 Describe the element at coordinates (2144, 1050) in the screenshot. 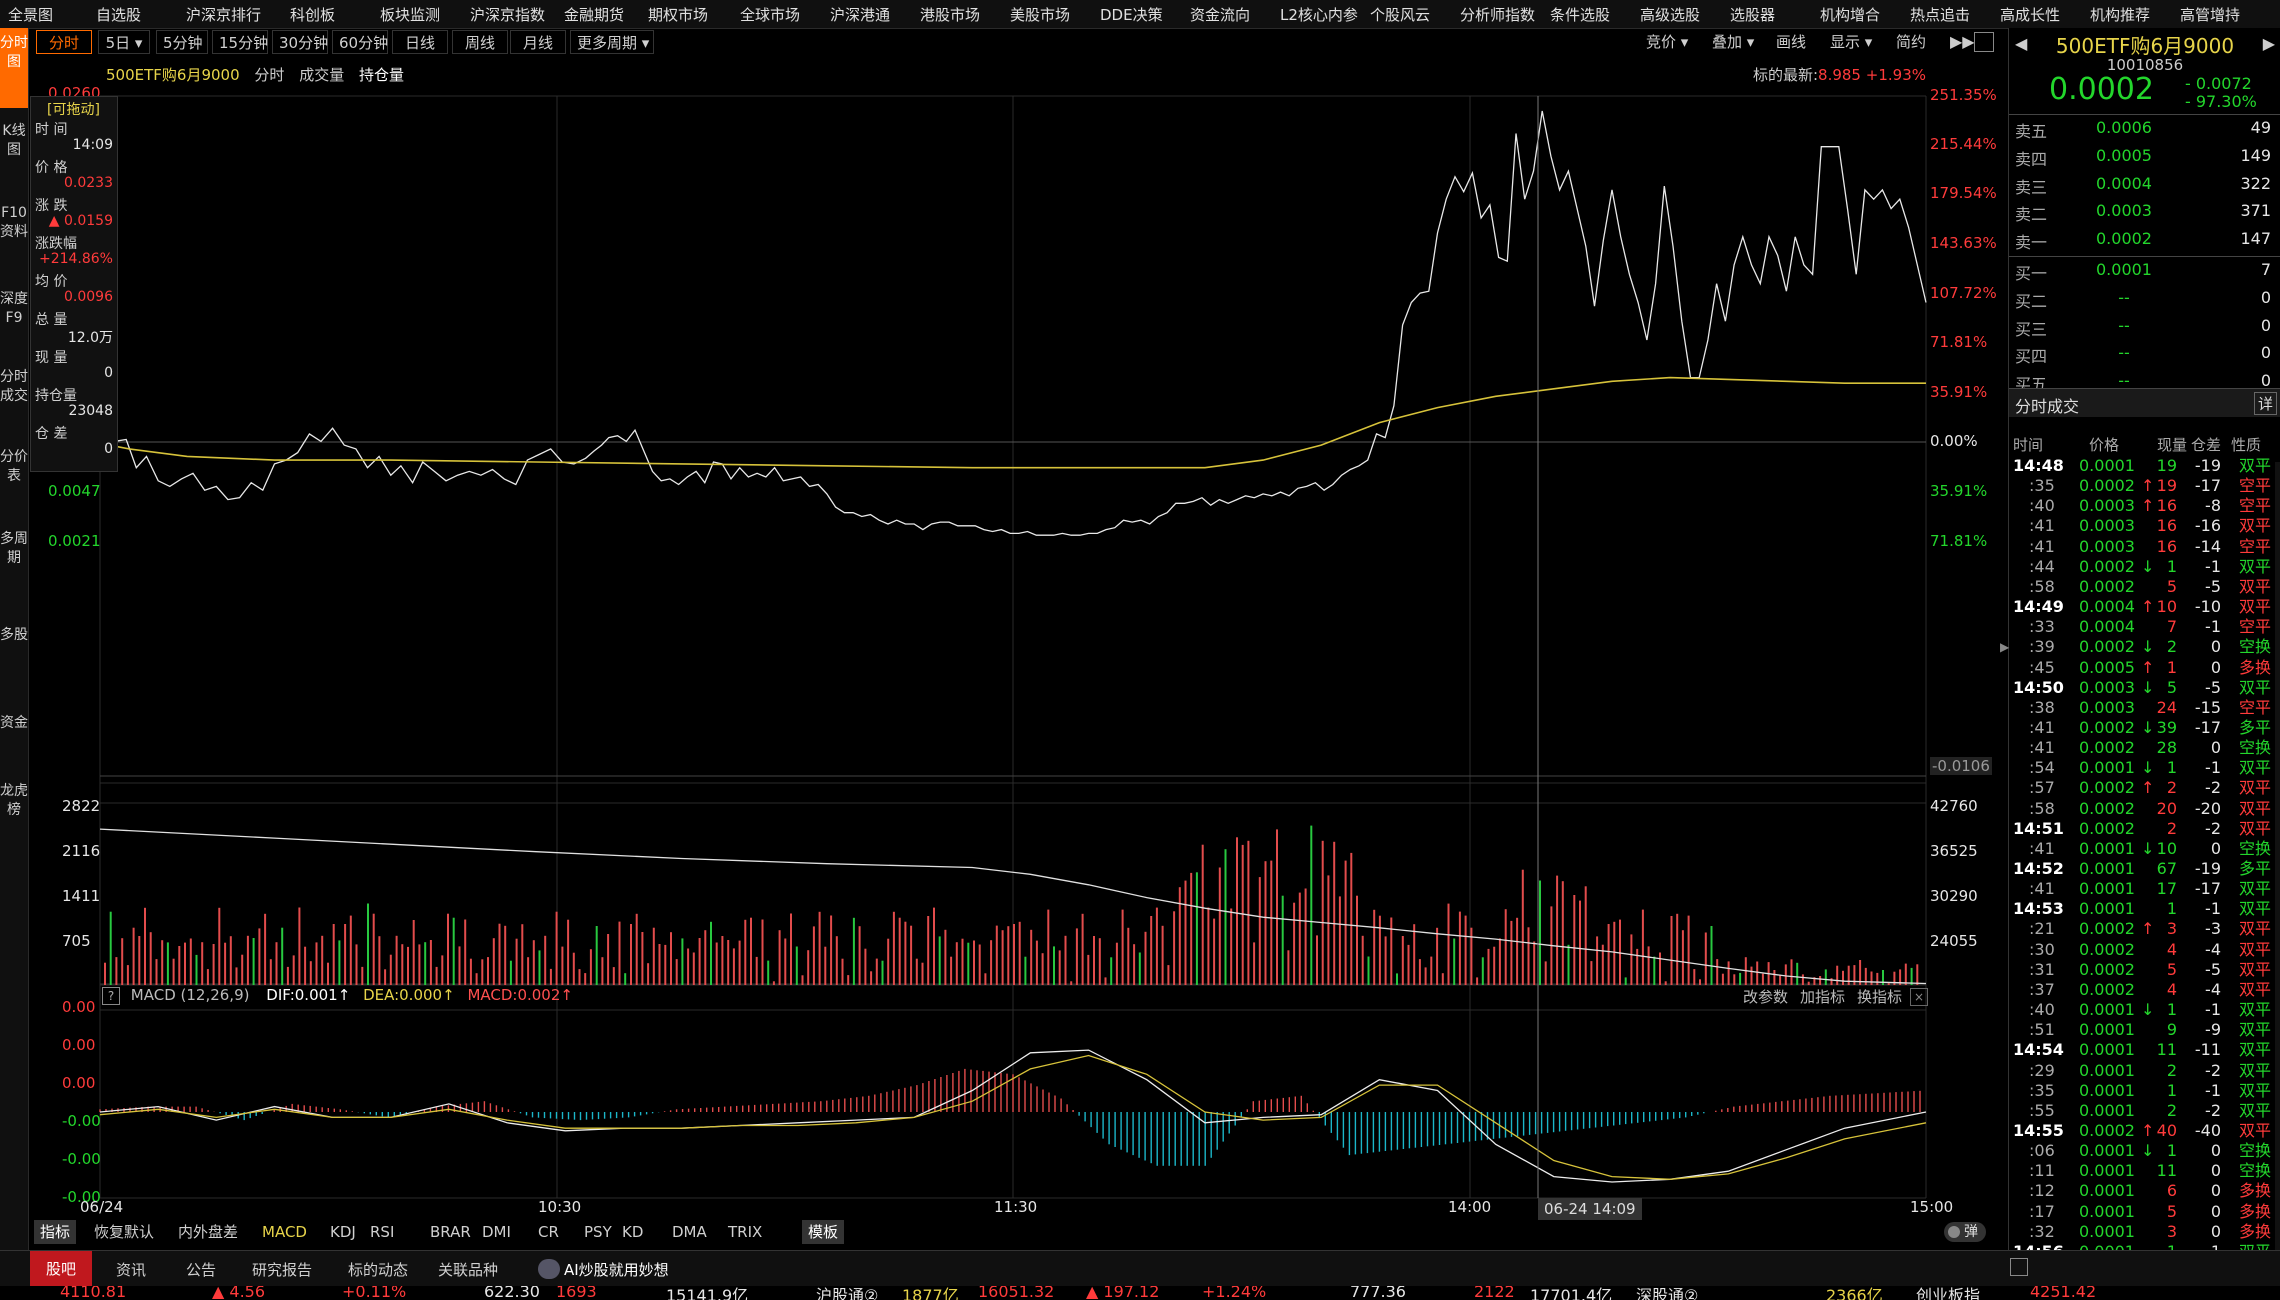

I see `trade-row: 14:54 0.0001 11 -11 双平` at that location.